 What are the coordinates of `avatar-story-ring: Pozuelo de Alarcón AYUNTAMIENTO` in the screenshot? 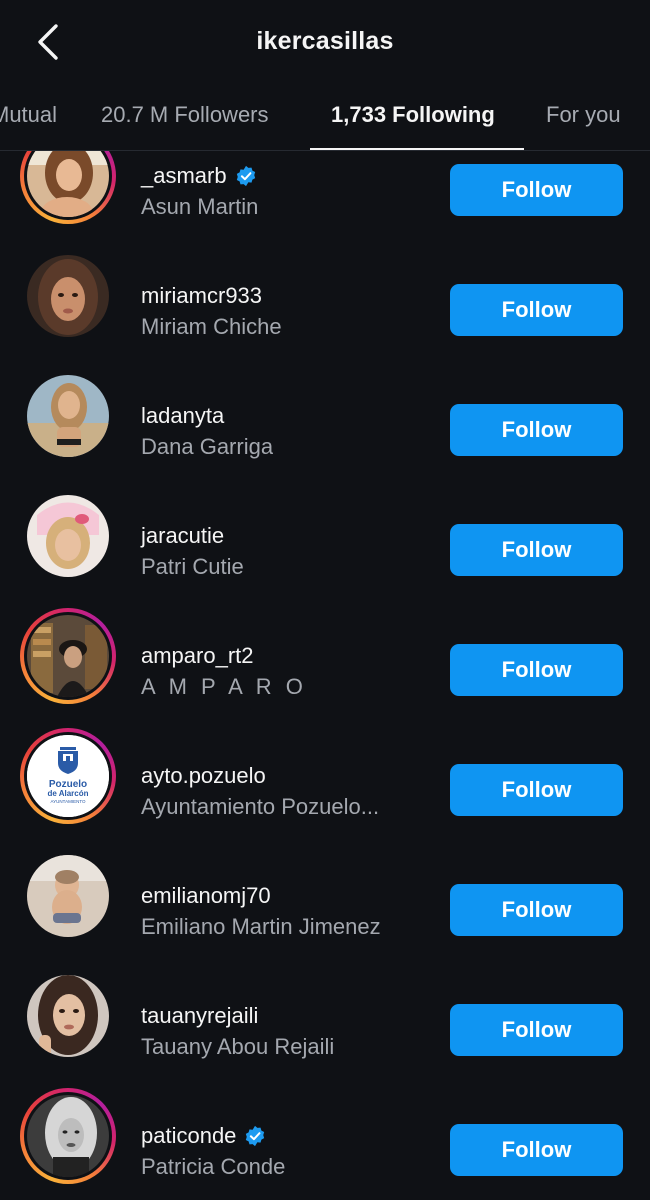 It's located at (68, 776).